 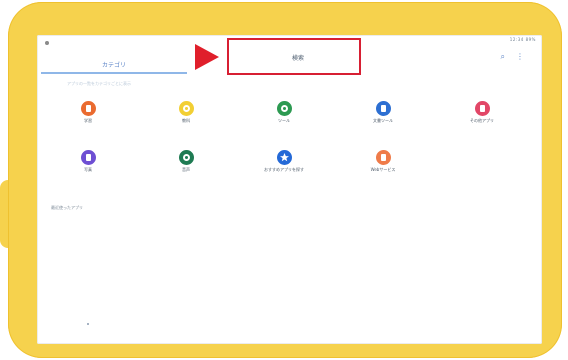 I want to click on book-icon, so click(x=88, y=108).